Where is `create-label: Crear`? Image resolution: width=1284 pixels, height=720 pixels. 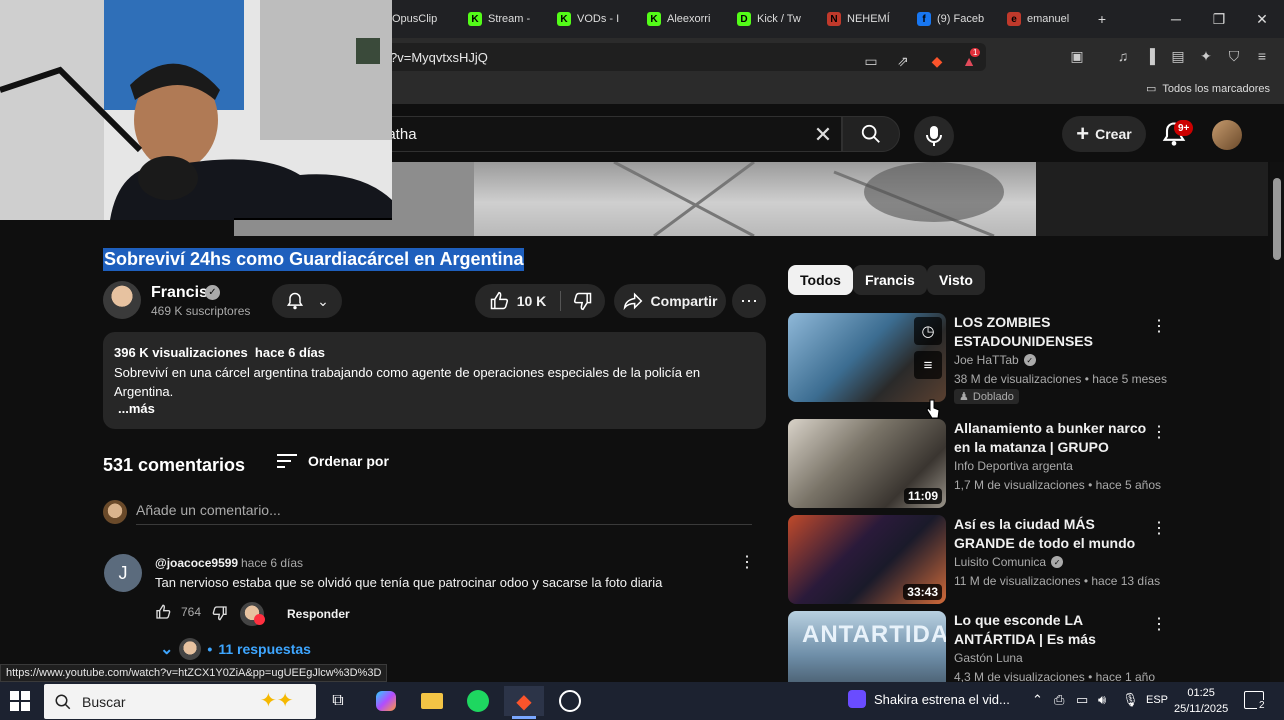 create-label: Crear is located at coordinates (1113, 134).